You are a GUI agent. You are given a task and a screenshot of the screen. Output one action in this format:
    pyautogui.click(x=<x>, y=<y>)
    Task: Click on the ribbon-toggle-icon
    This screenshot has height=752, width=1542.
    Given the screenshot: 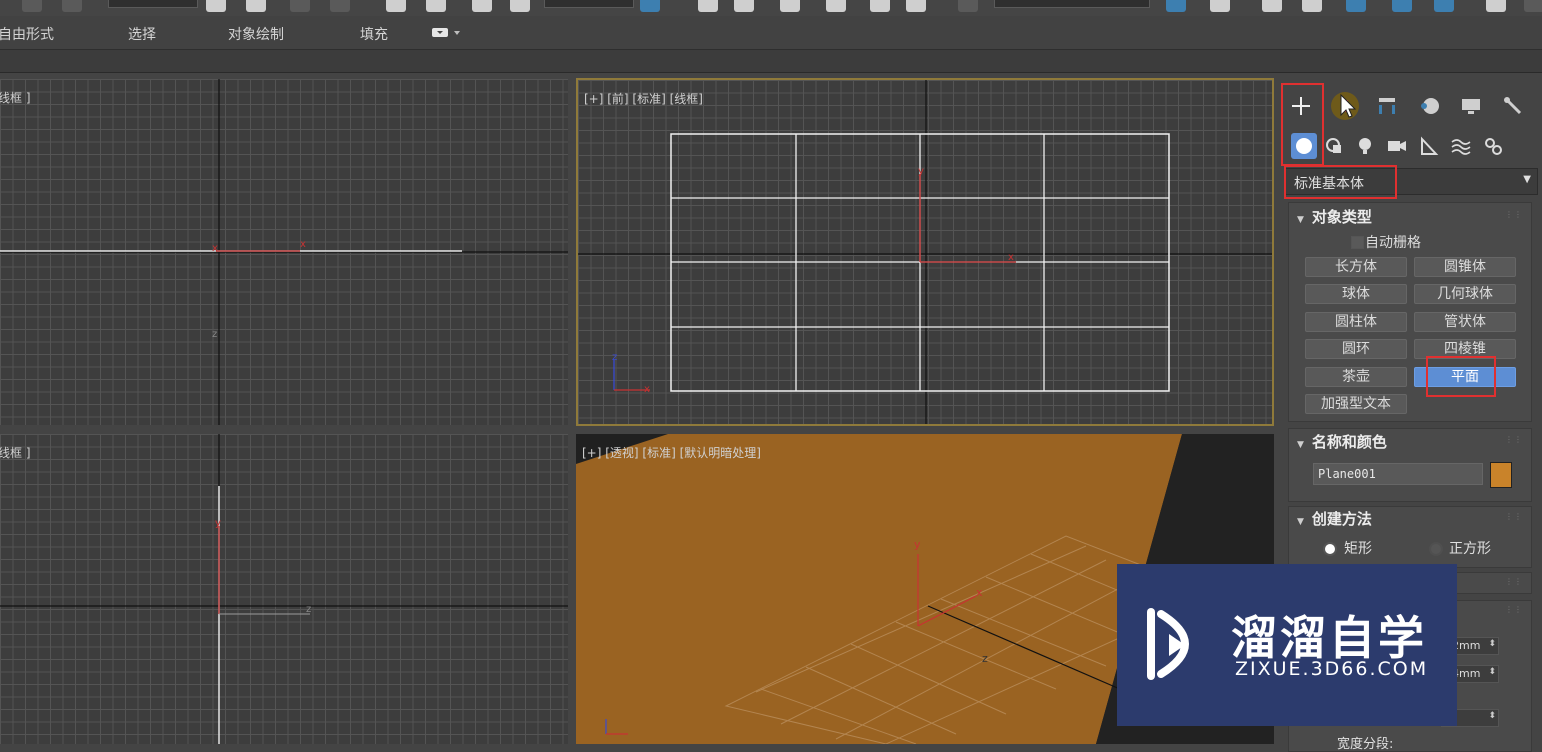 What is the action you would take?
    pyautogui.click(x=1356, y=6)
    